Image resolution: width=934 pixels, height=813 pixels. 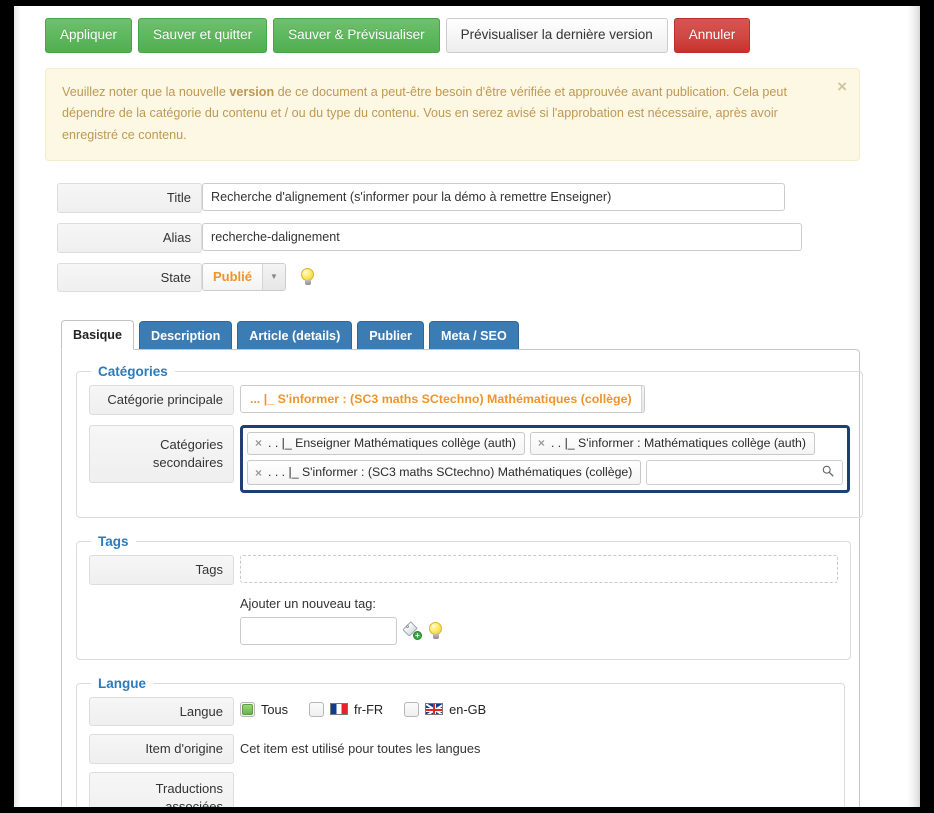 What do you see at coordinates (412, 631) in the screenshot?
I see `add-tag-icon: +` at bounding box center [412, 631].